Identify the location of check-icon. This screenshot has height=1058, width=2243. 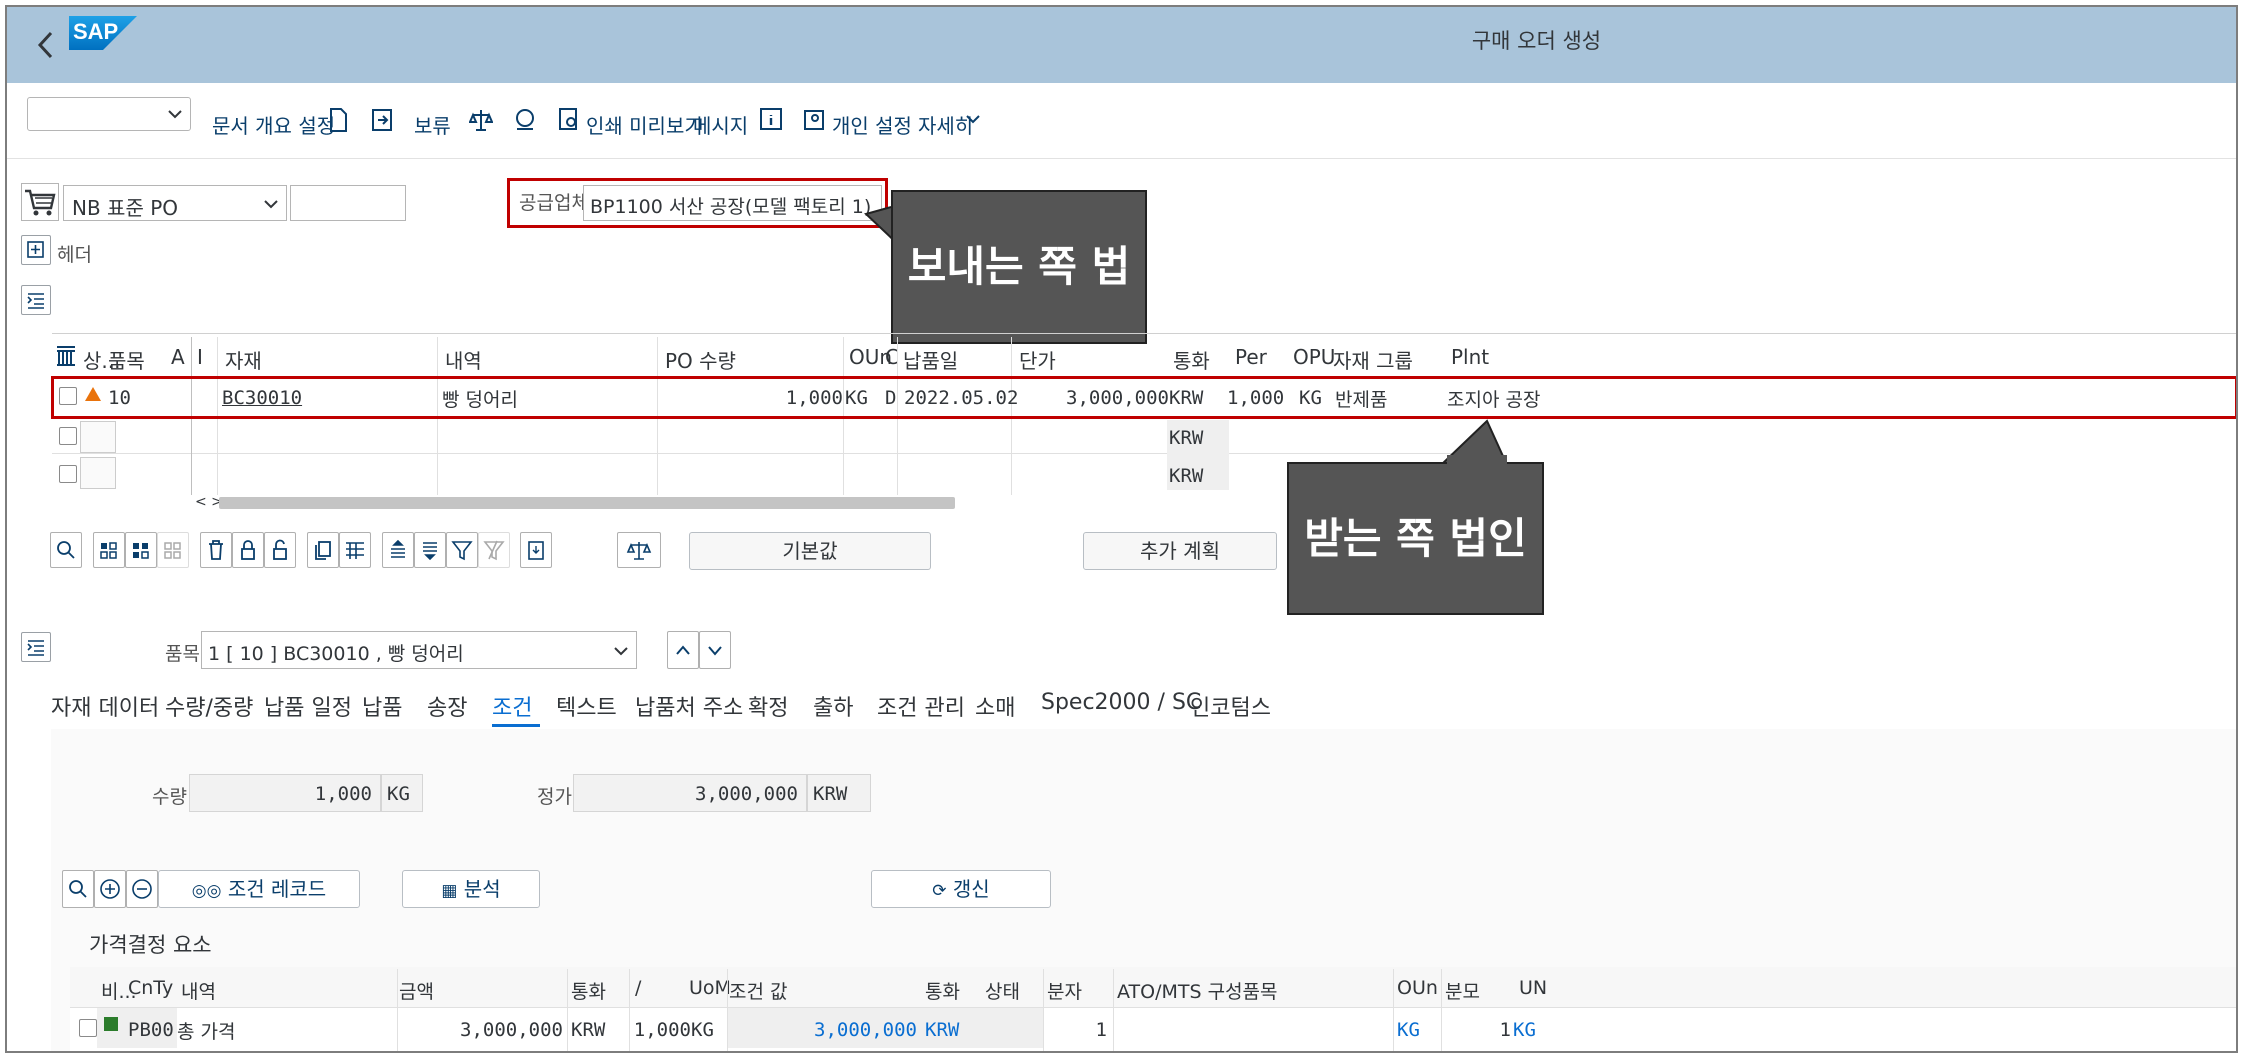
(525, 120).